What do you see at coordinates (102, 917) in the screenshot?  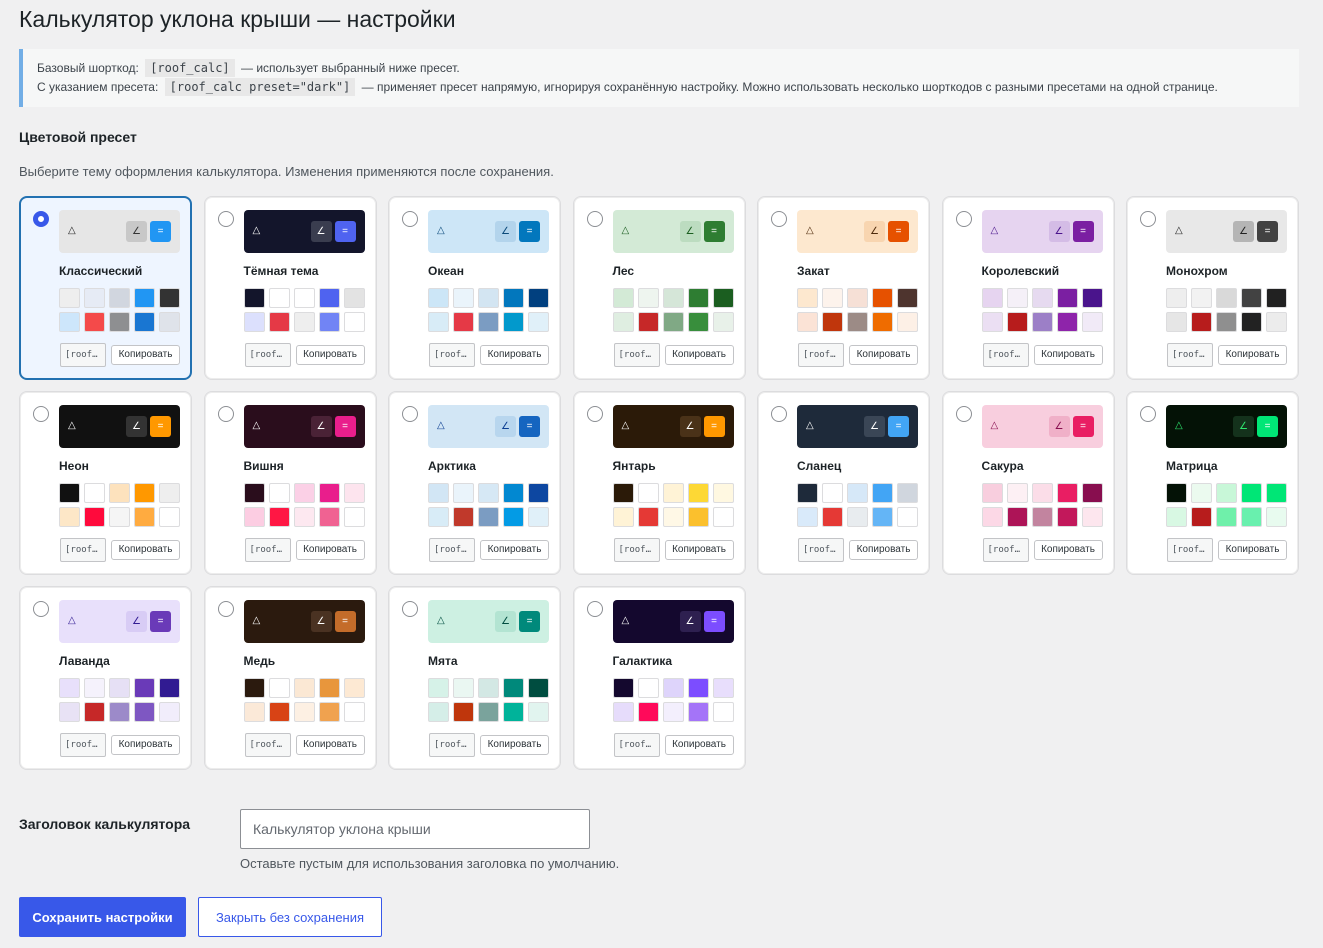 I see `save-settings-button: Сохранить настройки` at bounding box center [102, 917].